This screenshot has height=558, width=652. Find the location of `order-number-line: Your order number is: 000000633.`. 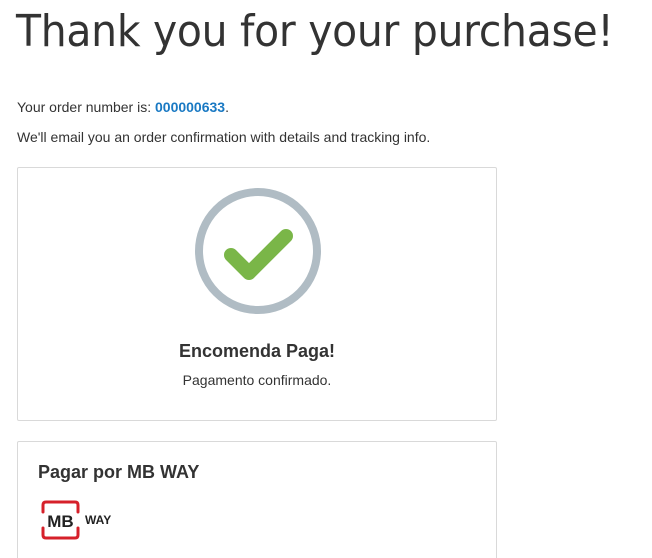

order-number-line: Your order number is: 000000633. is located at coordinates (123, 107).